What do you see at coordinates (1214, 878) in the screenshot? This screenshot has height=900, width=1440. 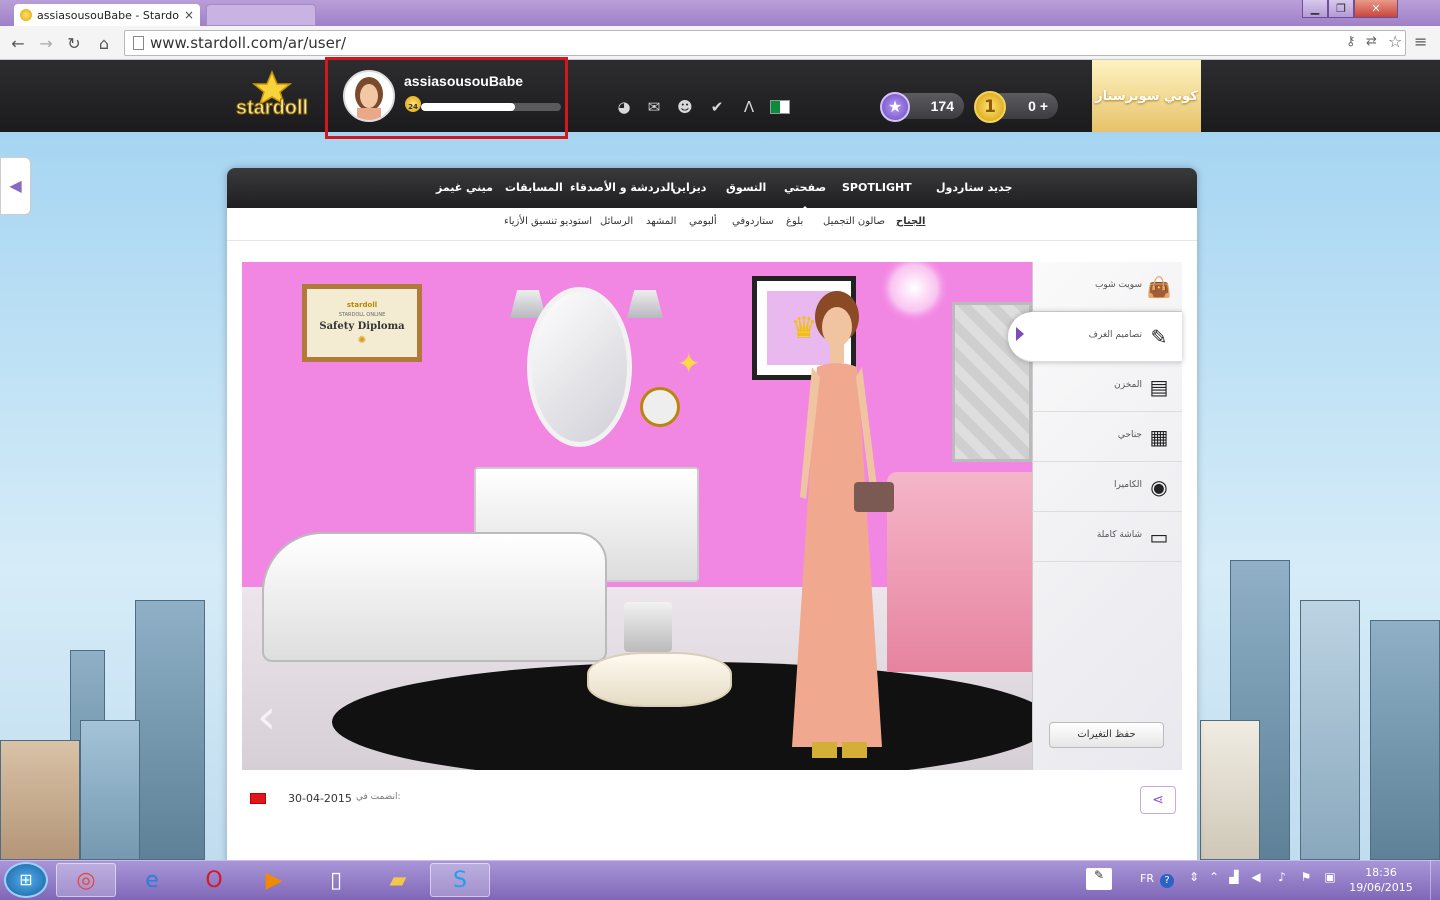 I see `arrow-up-icon: ⌃` at bounding box center [1214, 878].